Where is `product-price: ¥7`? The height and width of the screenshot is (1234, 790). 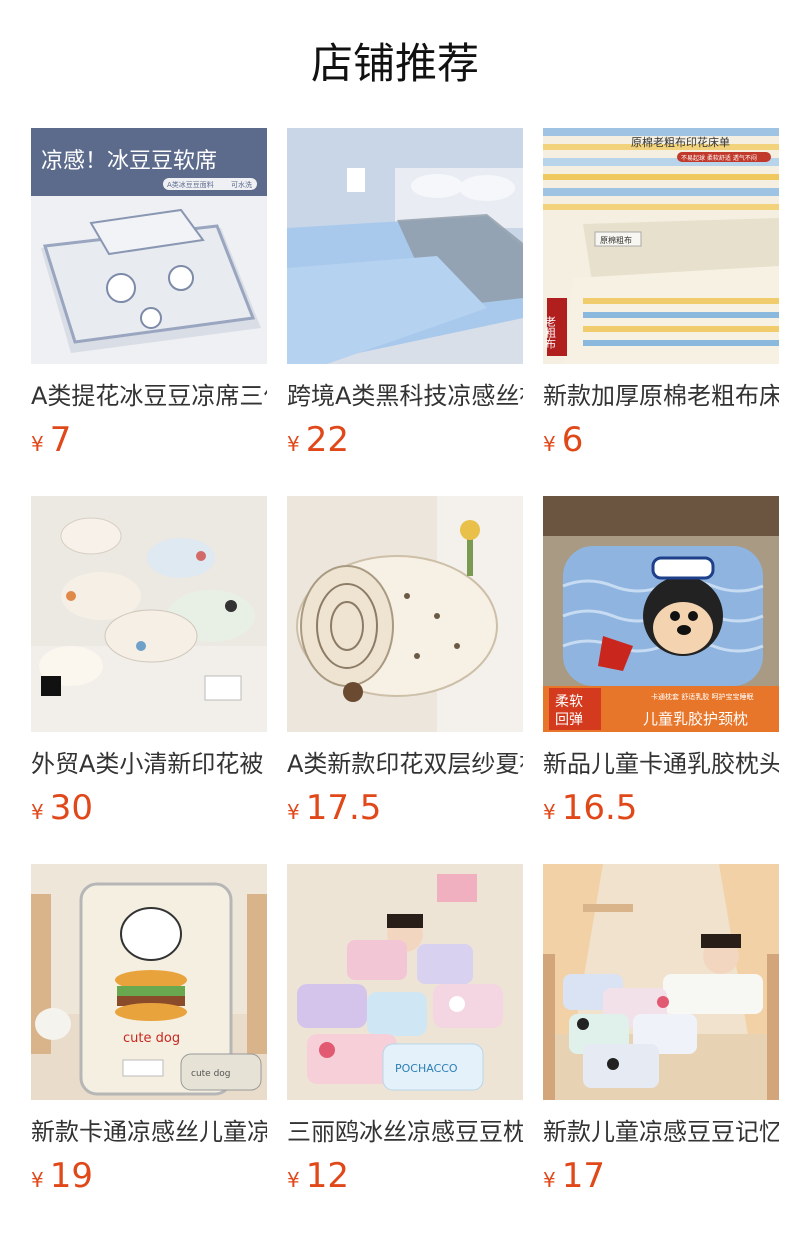 product-price: ¥7 is located at coordinates (149, 443).